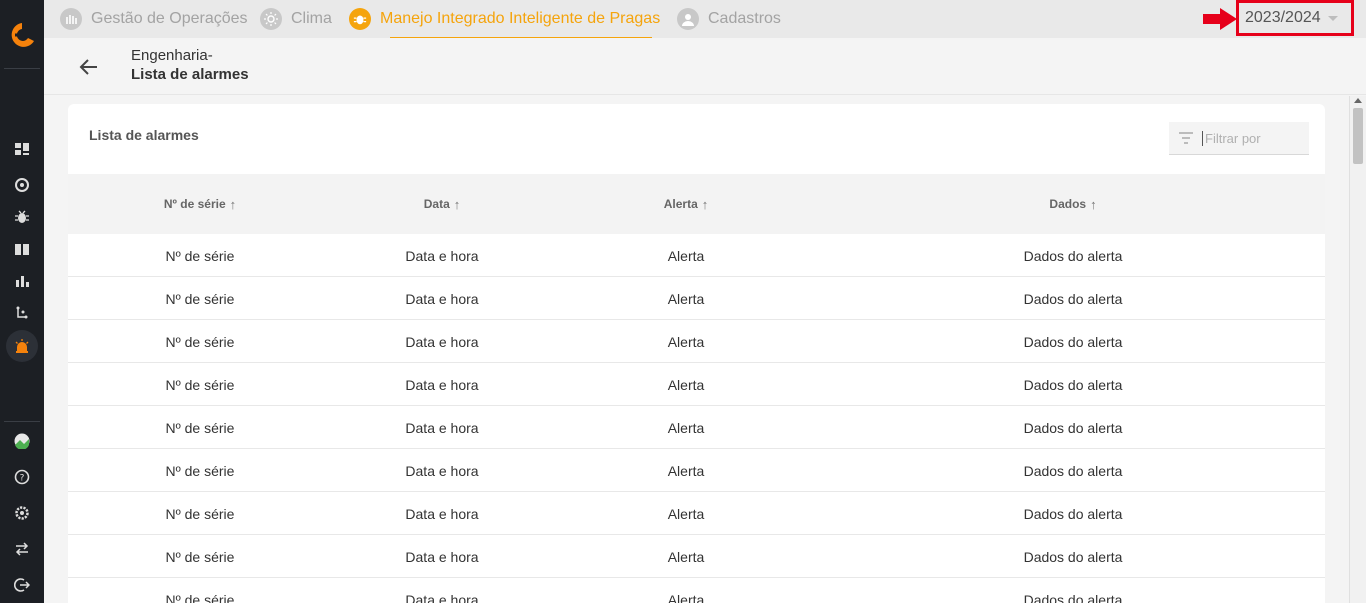  Describe the element at coordinates (688, 19) in the screenshot. I see `user-icon` at that location.